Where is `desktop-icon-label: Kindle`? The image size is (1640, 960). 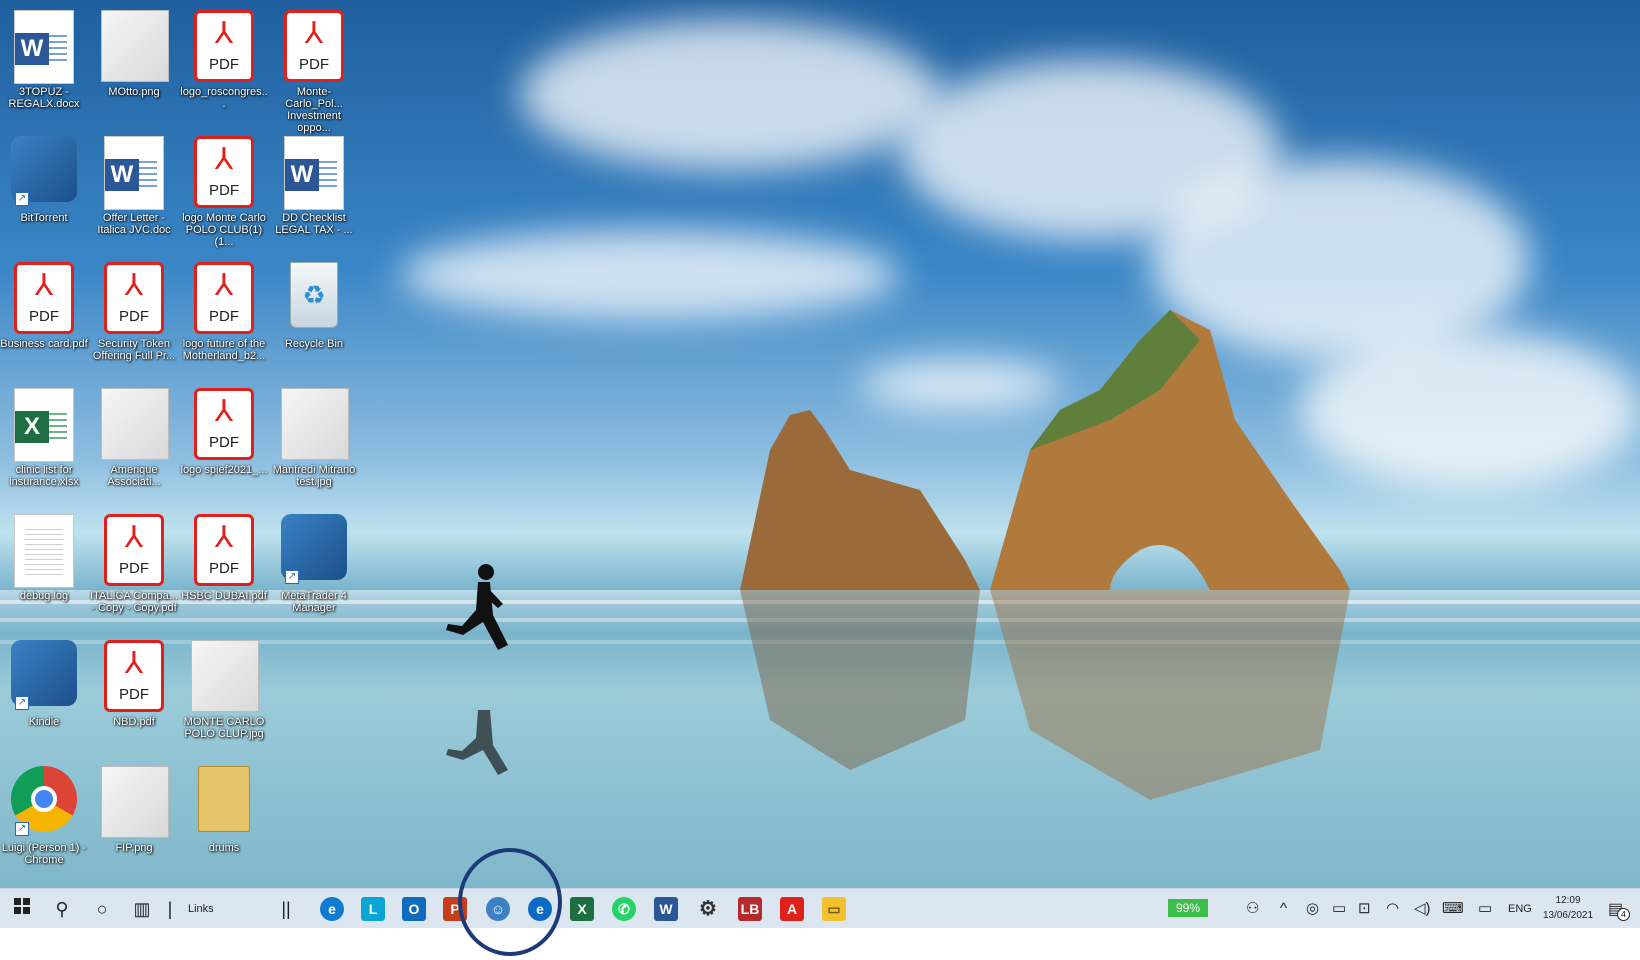 desktop-icon-label: Kindle is located at coordinates (44, 722).